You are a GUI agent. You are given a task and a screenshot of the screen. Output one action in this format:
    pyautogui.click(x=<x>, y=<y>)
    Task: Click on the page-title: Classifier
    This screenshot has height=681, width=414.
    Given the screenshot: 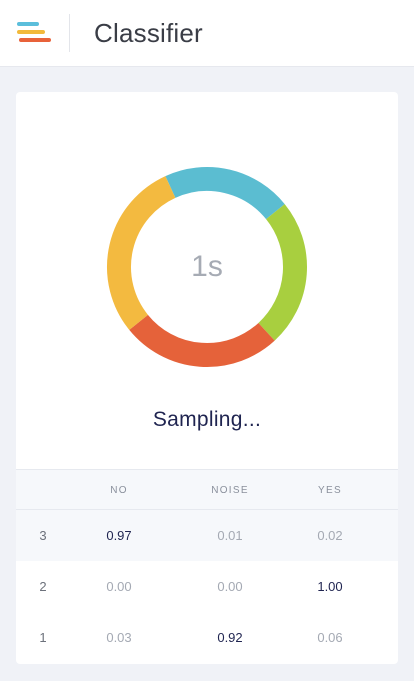 What is the action you would take?
    pyautogui.click(x=148, y=33)
    